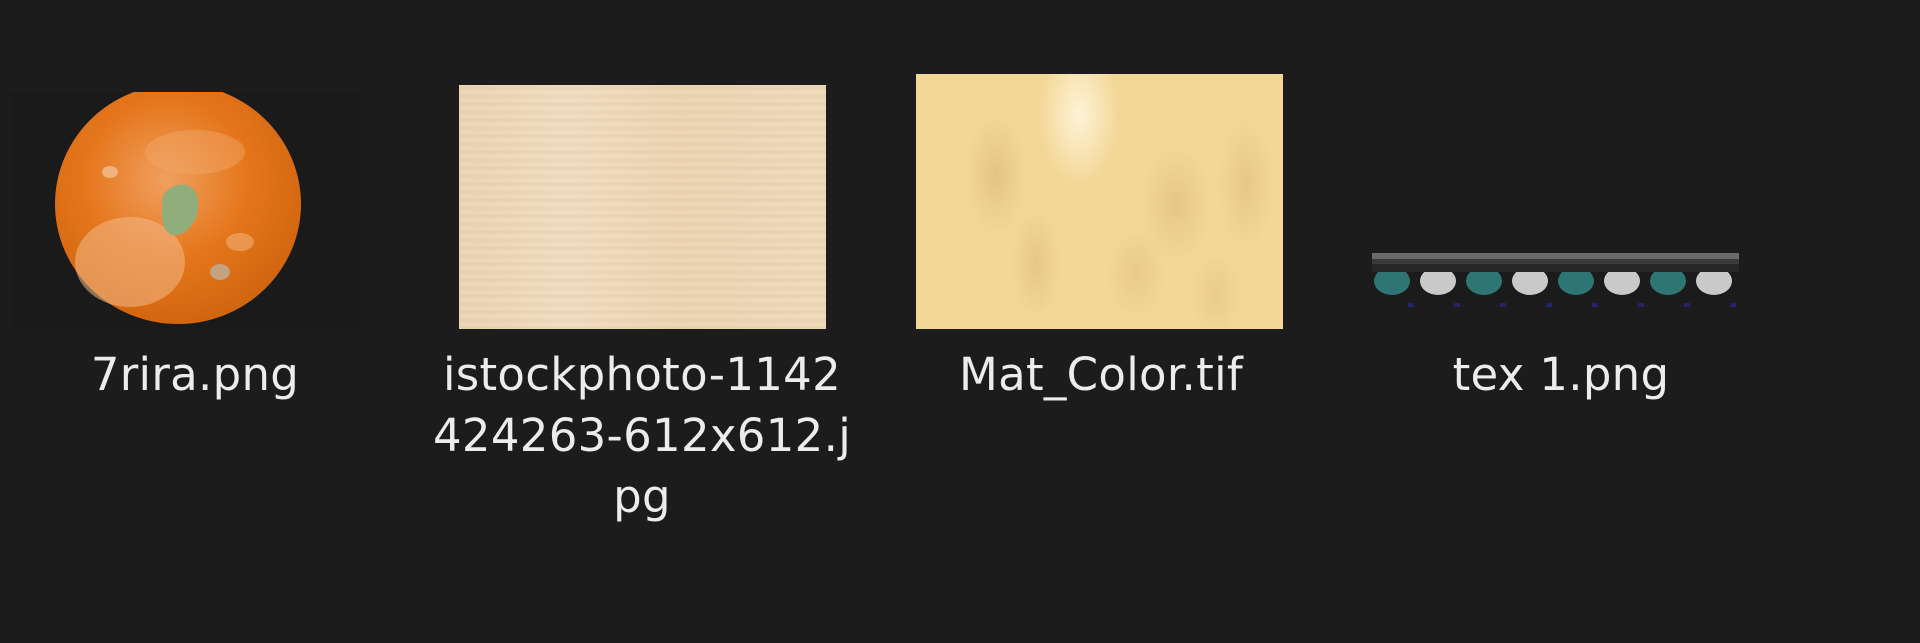 Image resolution: width=1920 pixels, height=643 pixels. Describe the element at coordinates (1555, 280) in the screenshot. I see `shelf-balls-image` at that location.